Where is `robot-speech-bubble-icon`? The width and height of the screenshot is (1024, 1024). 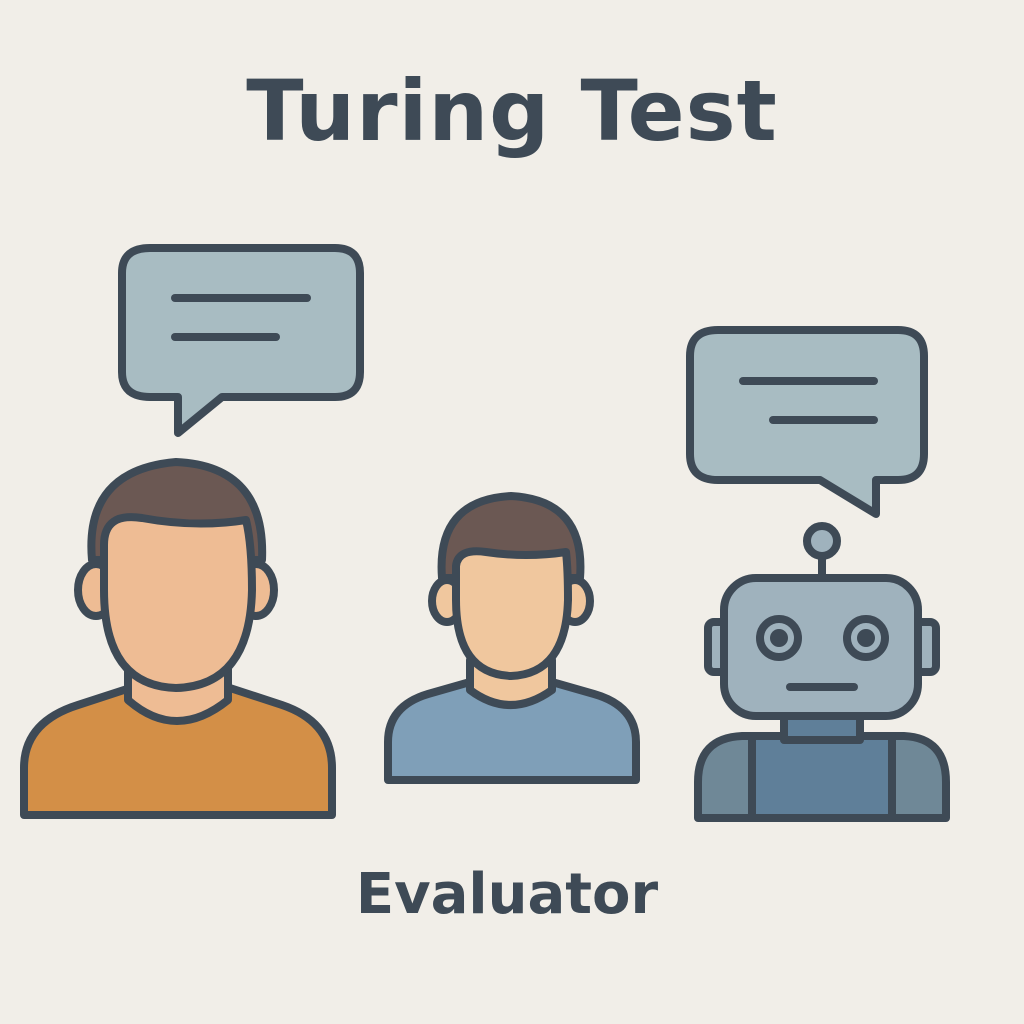 robot-speech-bubble-icon is located at coordinates (807, 422).